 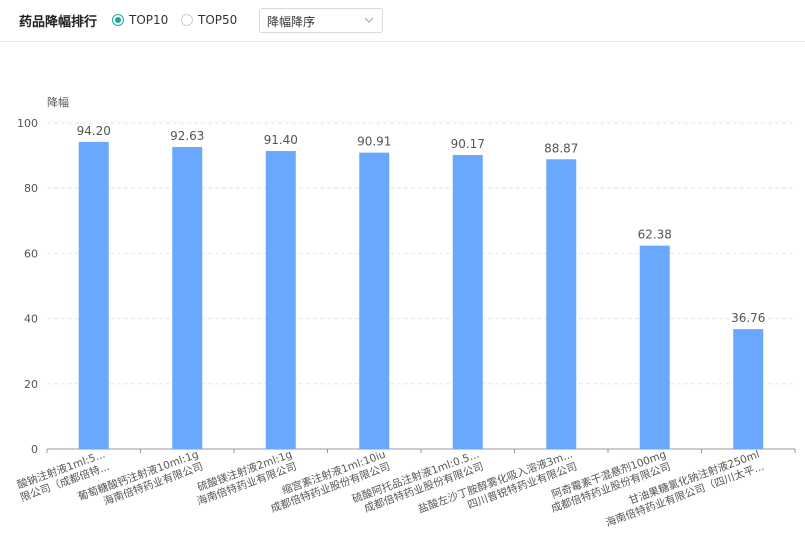 What do you see at coordinates (561, 148) in the screenshot?
I see `data-label: 88.87` at bounding box center [561, 148].